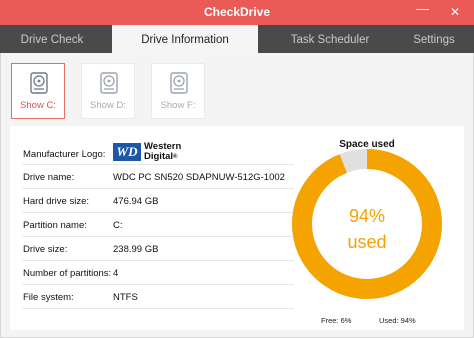  Describe the element at coordinates (336, 320) in the screenshot. I see `free-legend: Free: 6%` at that location.